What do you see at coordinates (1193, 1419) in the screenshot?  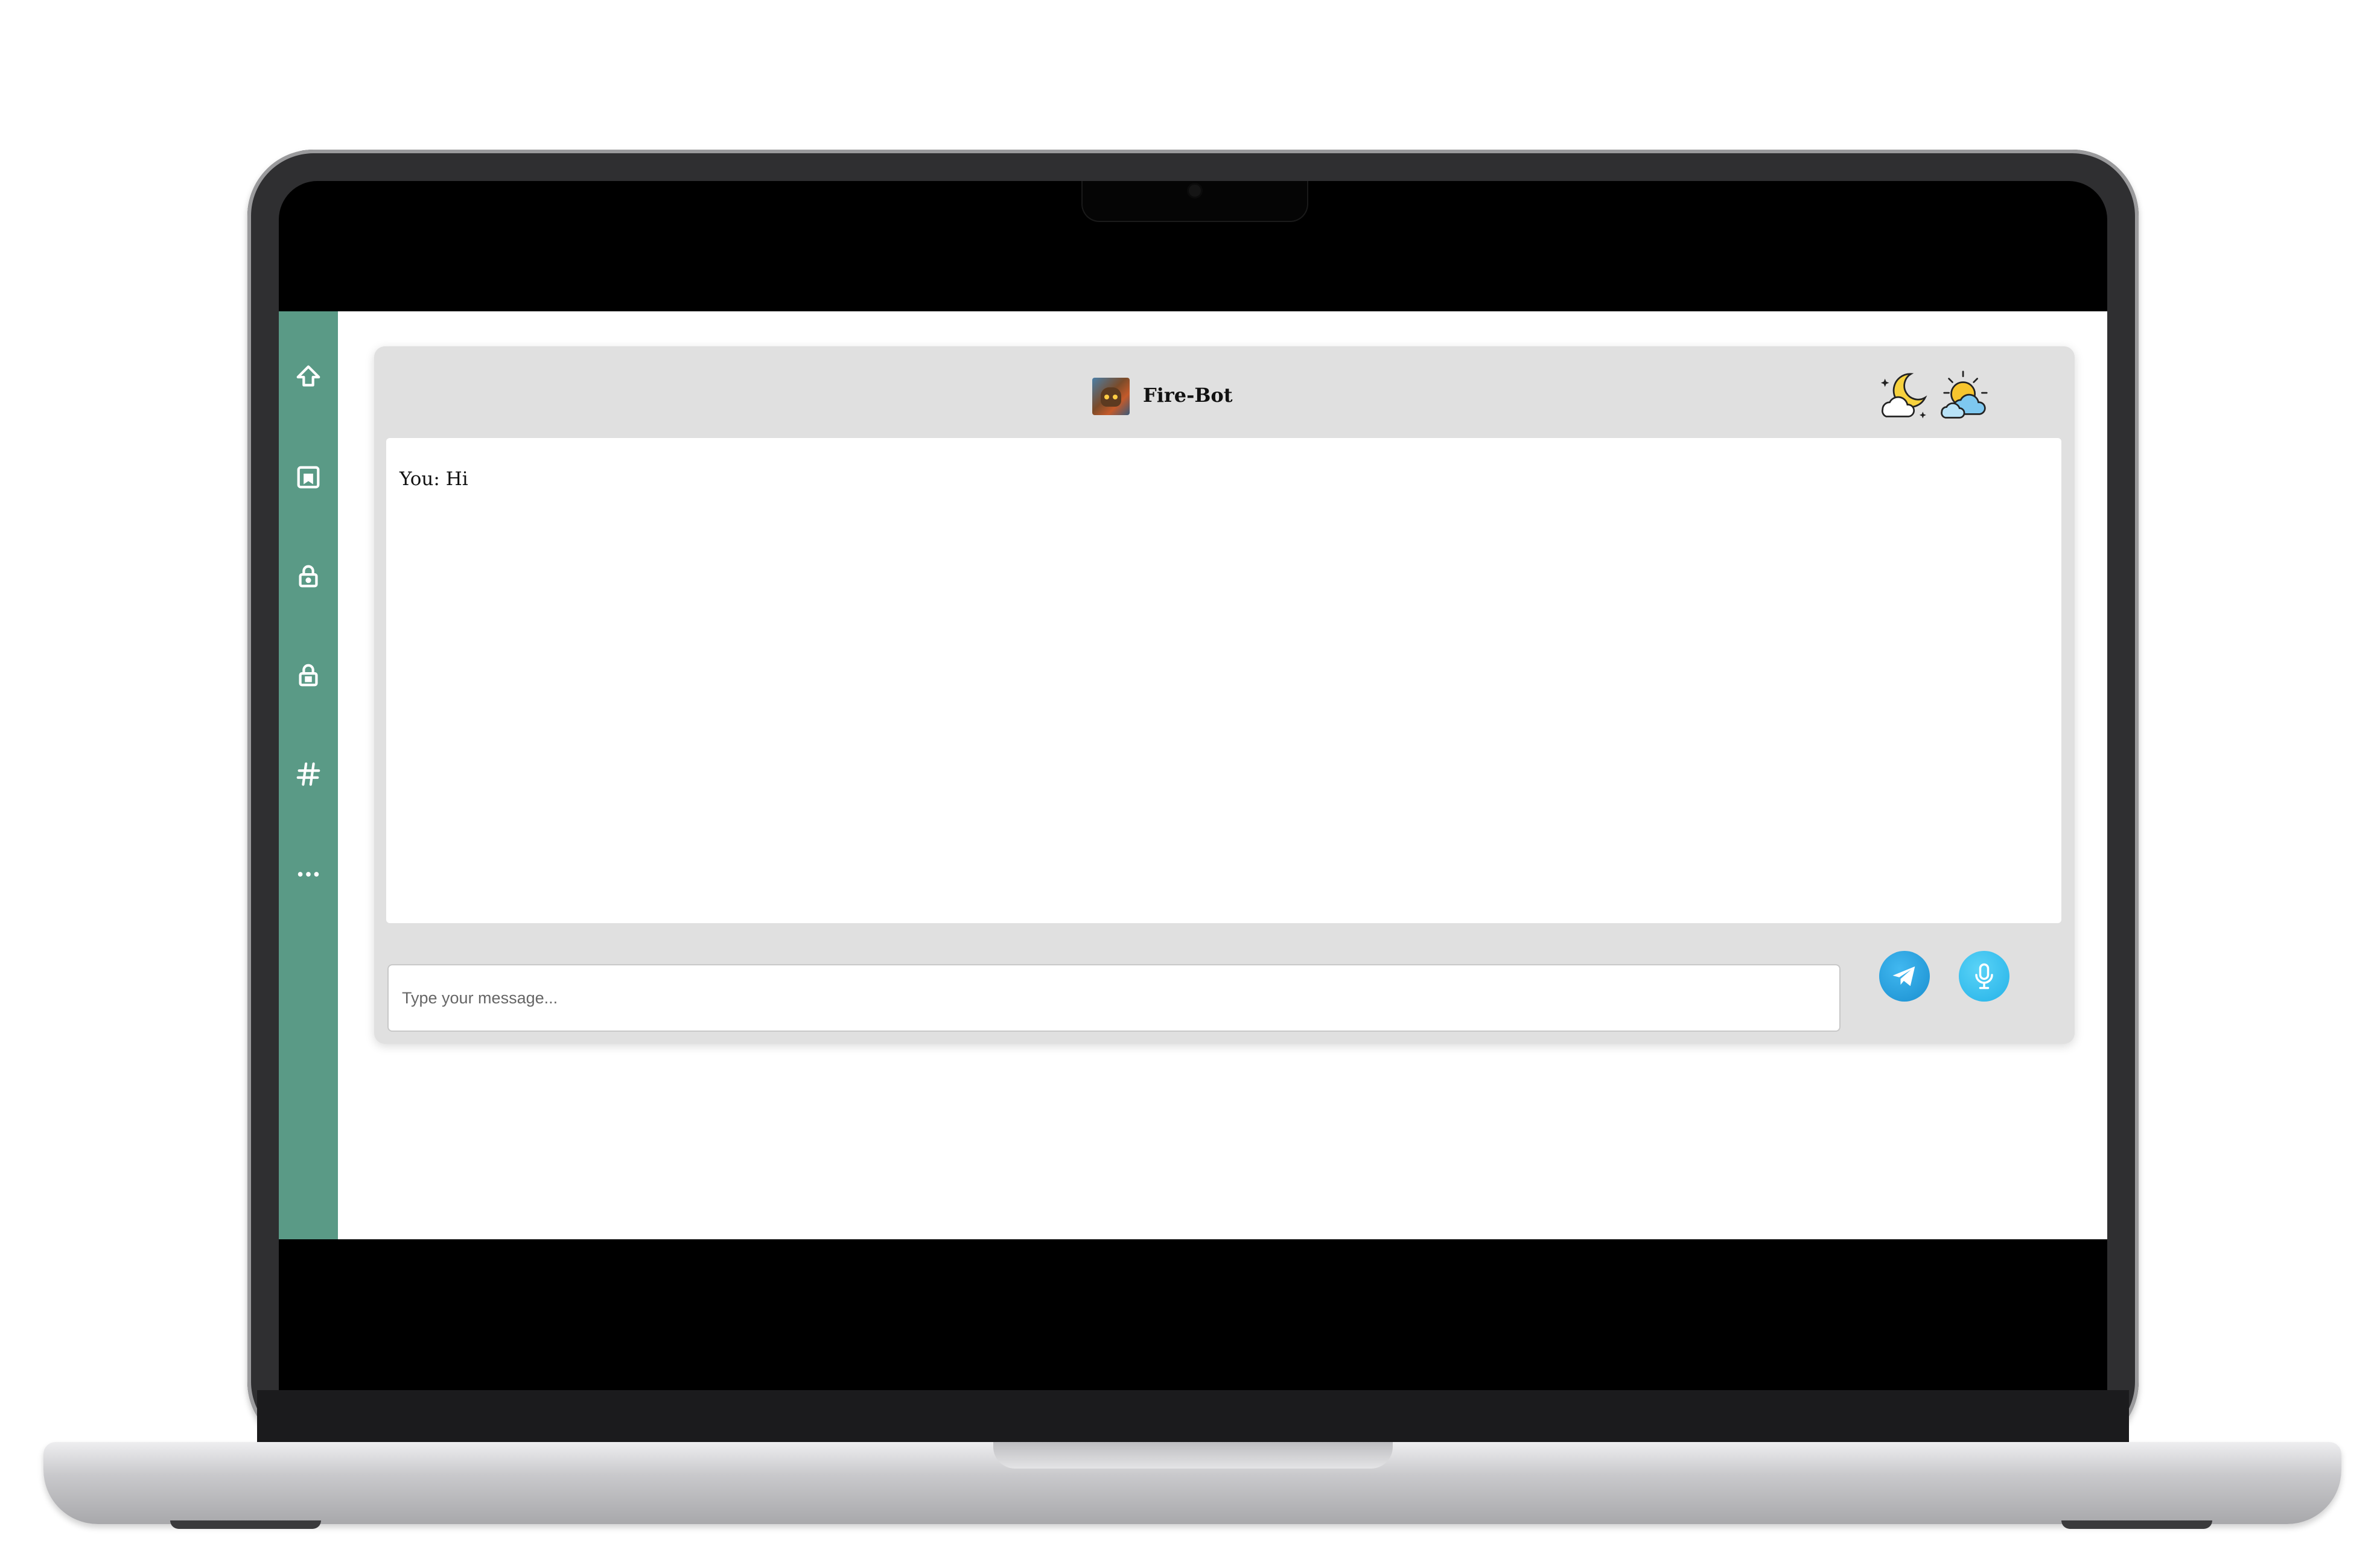 I see `screen-hinge` at bounding box center [1193, 1419].